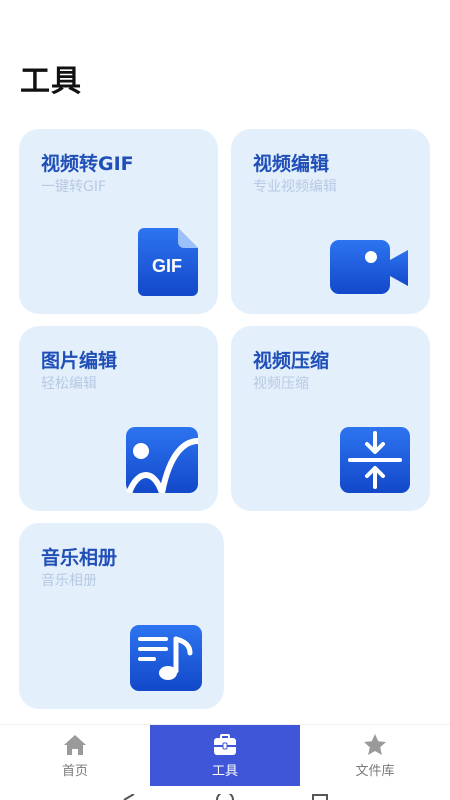 This screenshot has height=800, width=450. What do you see at coordinates (225, 797) in the screenshot?
I see `home-button-icon` at bounding box center [225, 797].